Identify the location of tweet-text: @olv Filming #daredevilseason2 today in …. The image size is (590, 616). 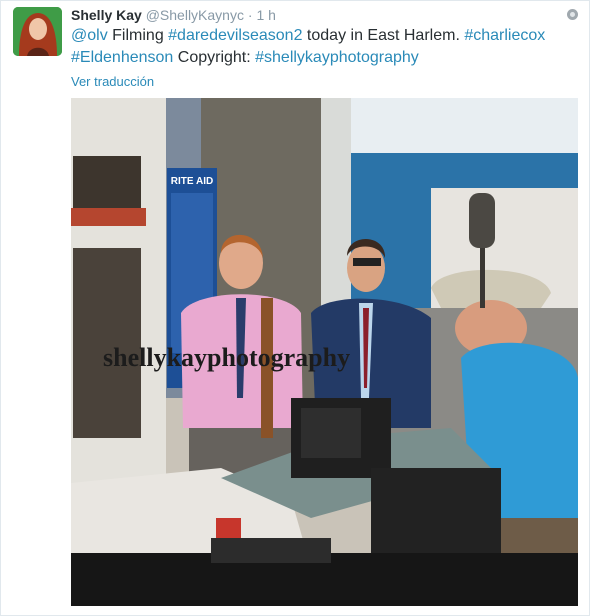
(321, 47).